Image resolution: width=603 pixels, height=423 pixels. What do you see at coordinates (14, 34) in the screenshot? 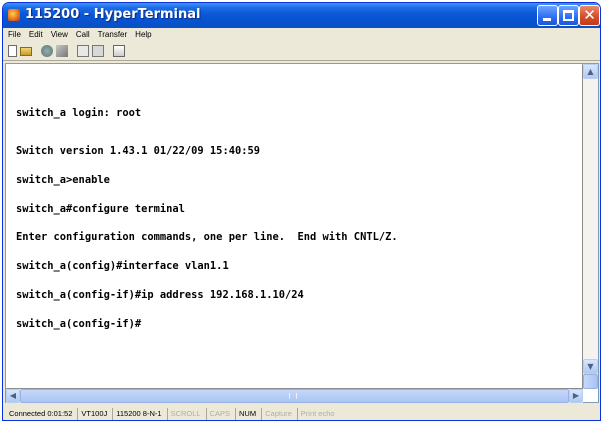
I see `menu-file: File` at bounding box center [14, 34].